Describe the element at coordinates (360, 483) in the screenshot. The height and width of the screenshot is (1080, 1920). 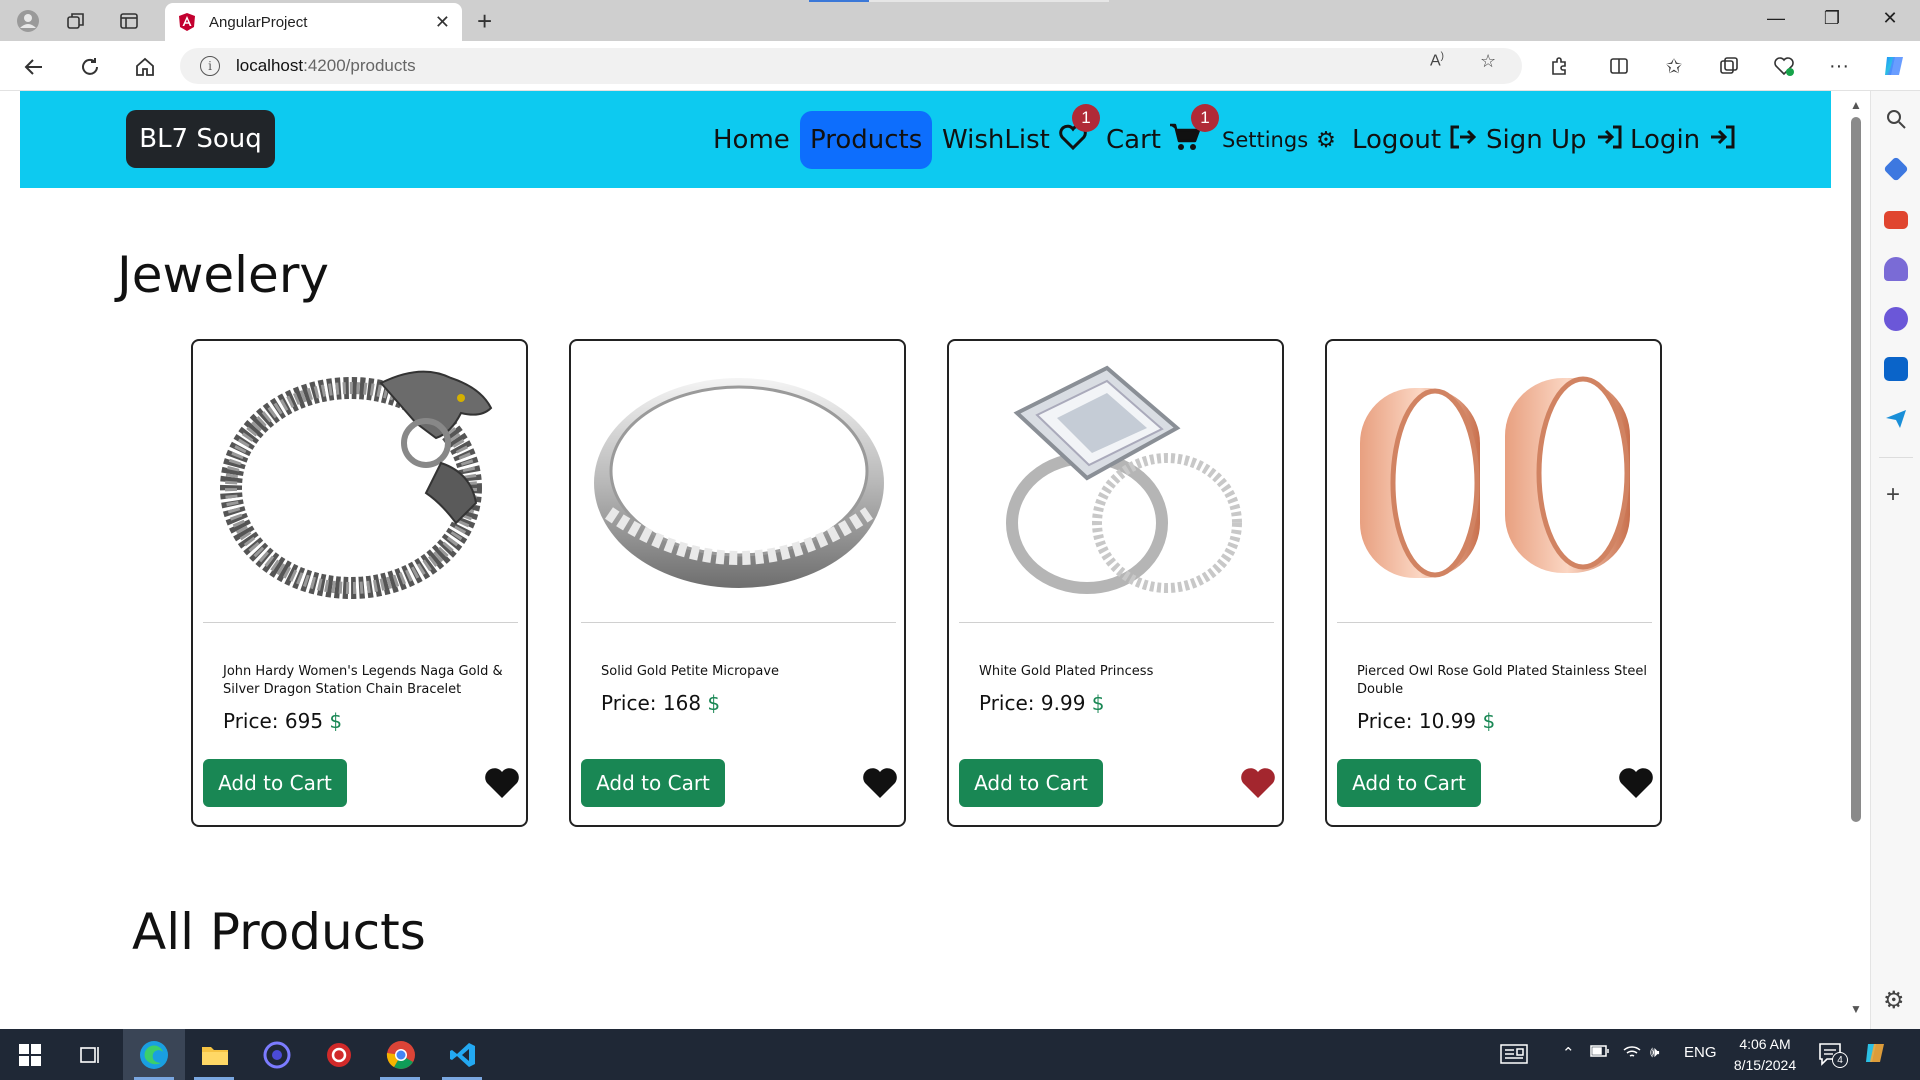
I see `product-image-bracelet` at that location.